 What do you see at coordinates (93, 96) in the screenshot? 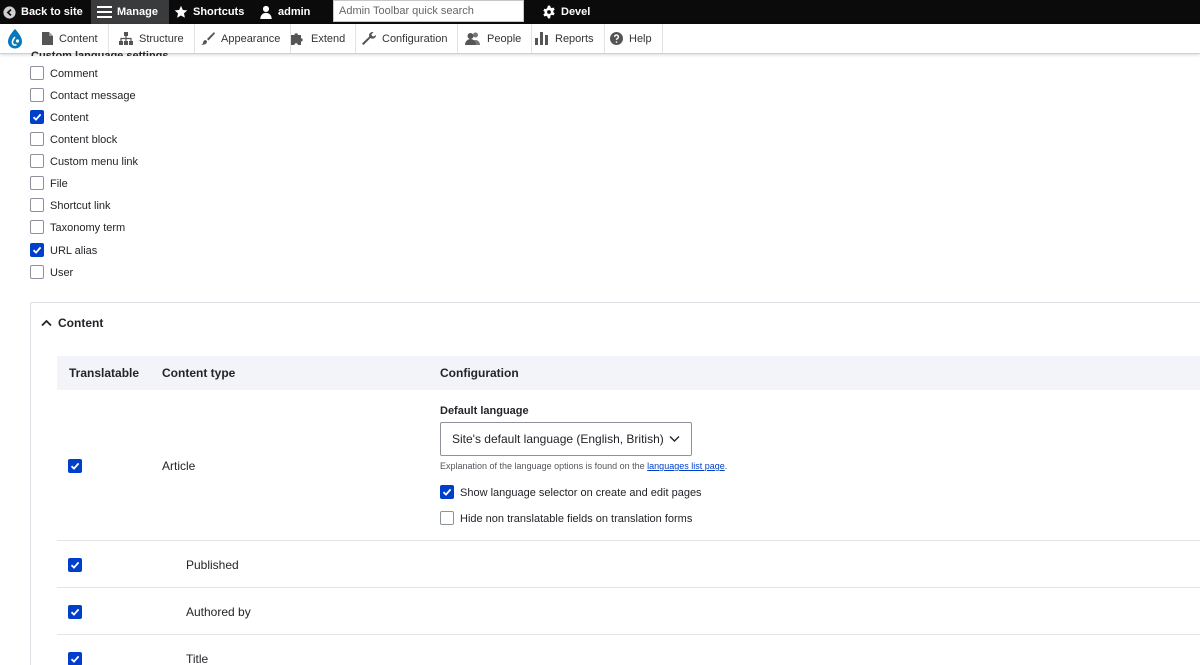
I see `checkbox-label: Contact message` at bounding box center [93, 96].